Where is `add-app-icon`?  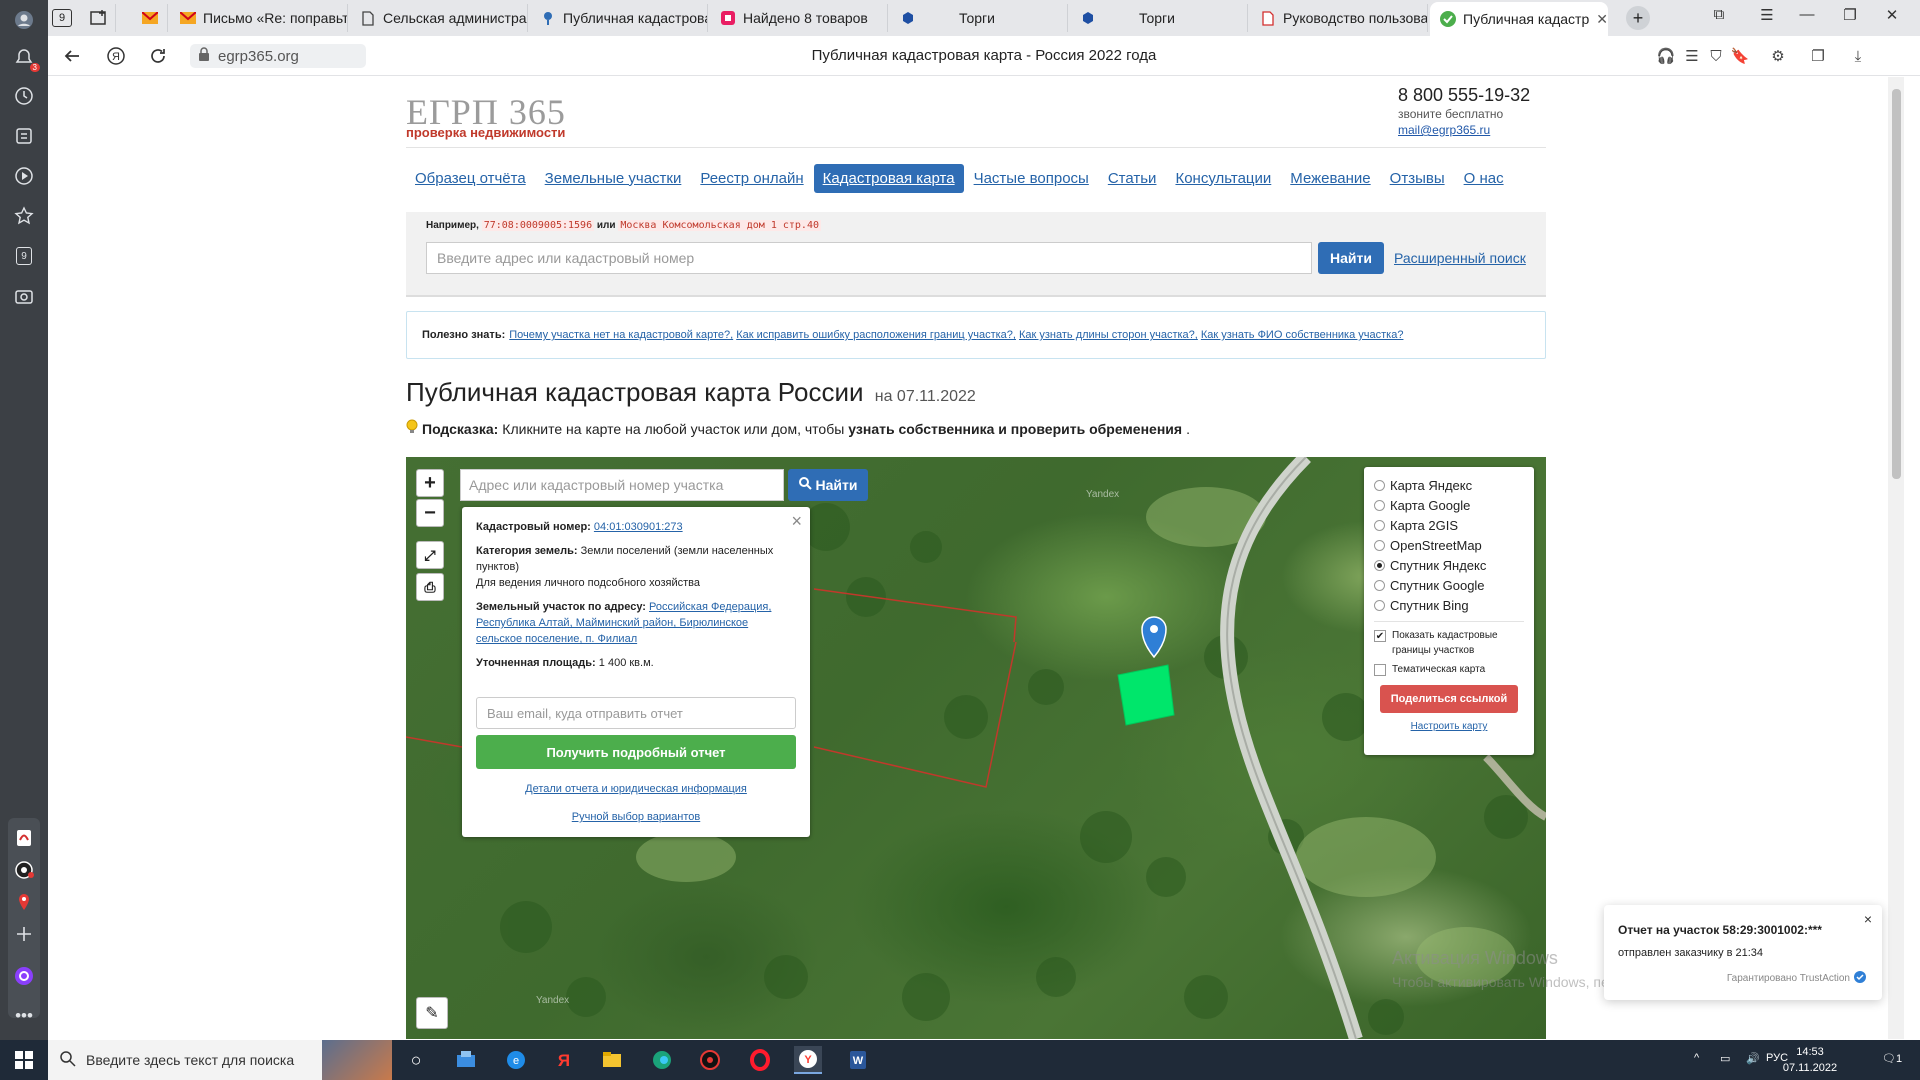
add-app-icon is located at coordinates (24, 934).